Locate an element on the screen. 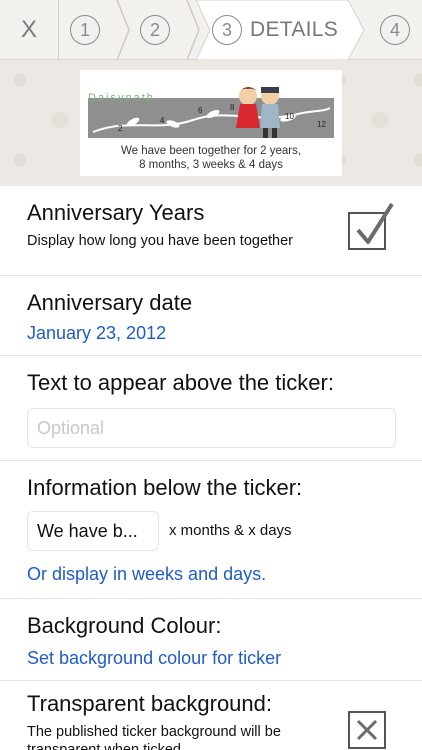 This screenshot has height=750, width=422. cross-icon is located at coordinates (367, 730).